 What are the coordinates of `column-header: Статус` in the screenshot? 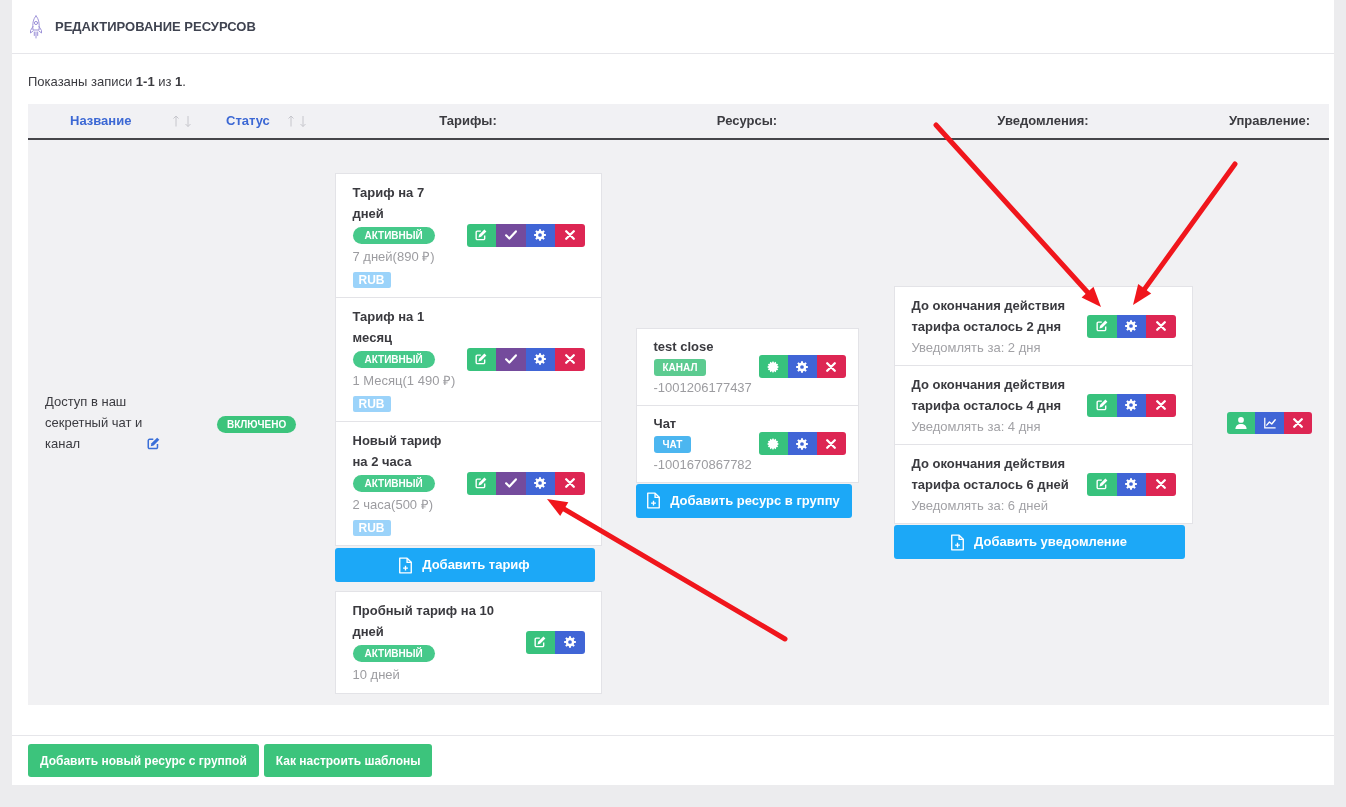 It's located at (248, 121).